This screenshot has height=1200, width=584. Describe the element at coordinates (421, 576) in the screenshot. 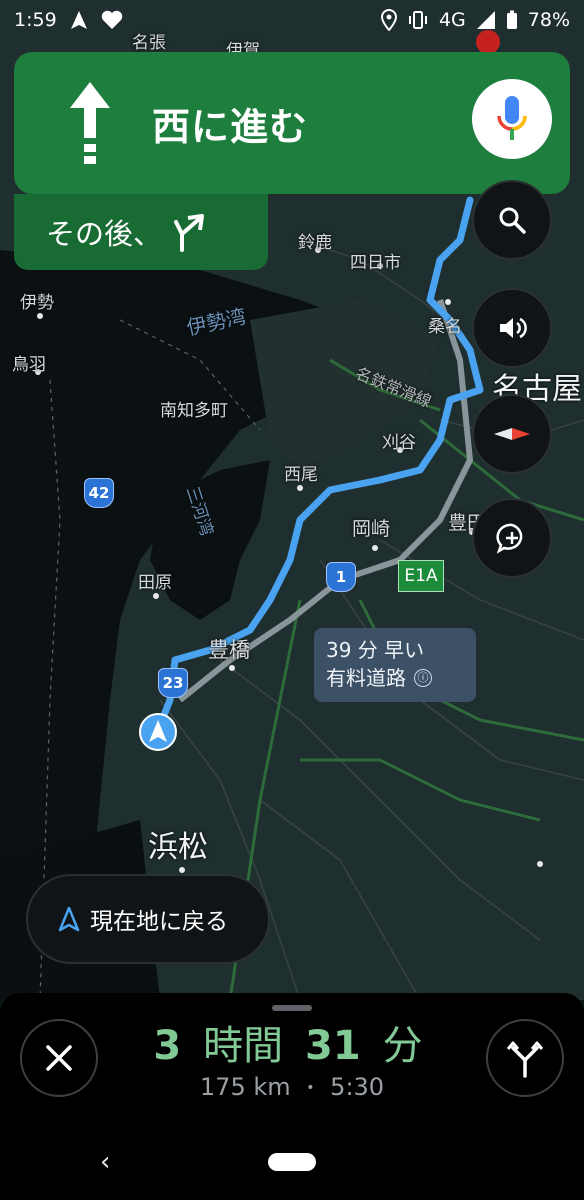

I see `expressway-shield: E1A` at that location.